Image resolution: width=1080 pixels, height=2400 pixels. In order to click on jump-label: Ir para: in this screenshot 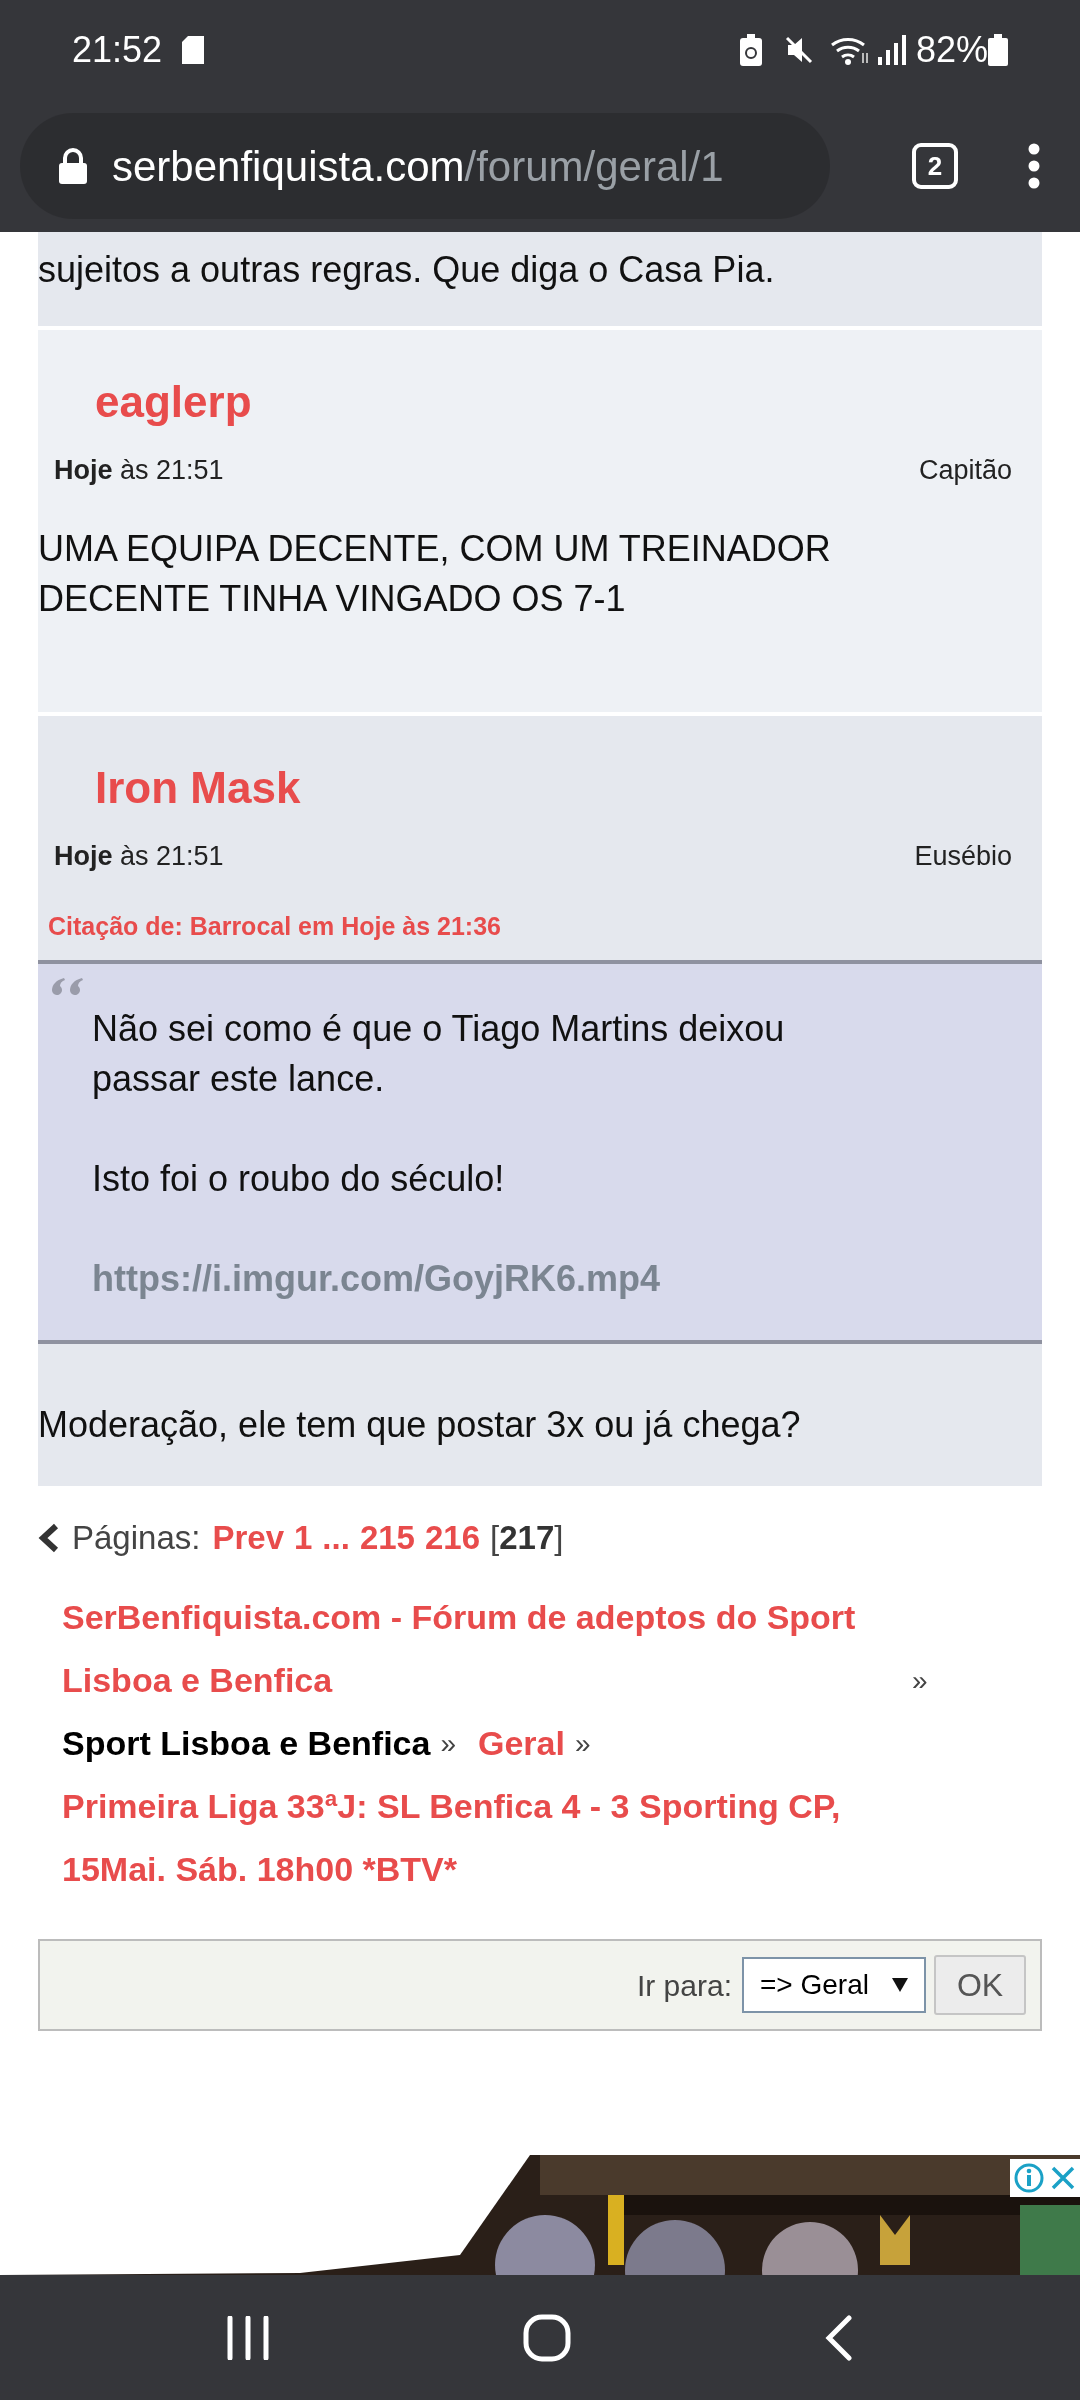, I will do `click(684, 1985)`.